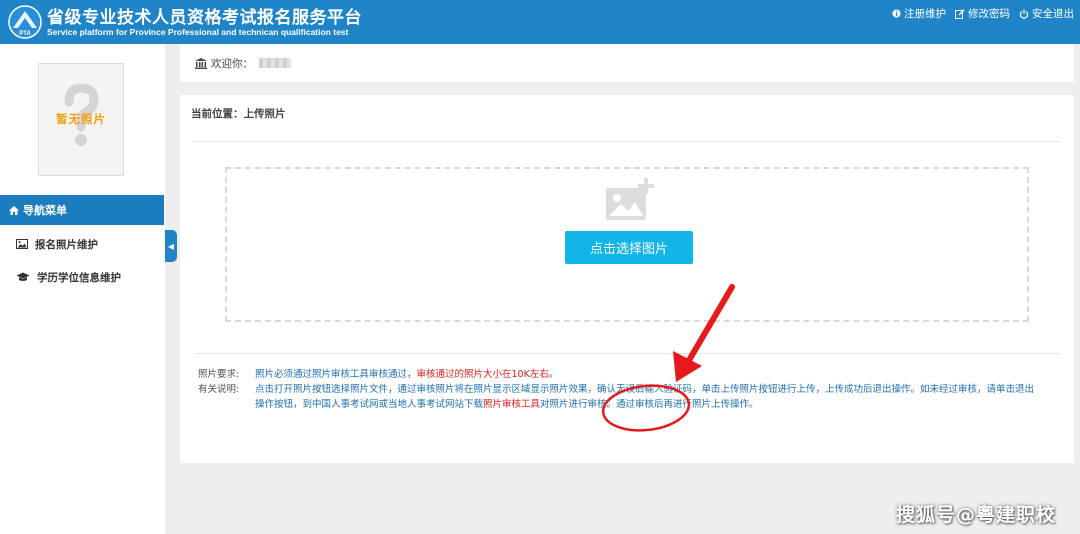 This screenshot has height=534, width=1080. What do you see at coordinates (238, 114) in the screenshot?
I see `breadcrumb: 当前位置：上传照片` at bounding box center [238, 114].